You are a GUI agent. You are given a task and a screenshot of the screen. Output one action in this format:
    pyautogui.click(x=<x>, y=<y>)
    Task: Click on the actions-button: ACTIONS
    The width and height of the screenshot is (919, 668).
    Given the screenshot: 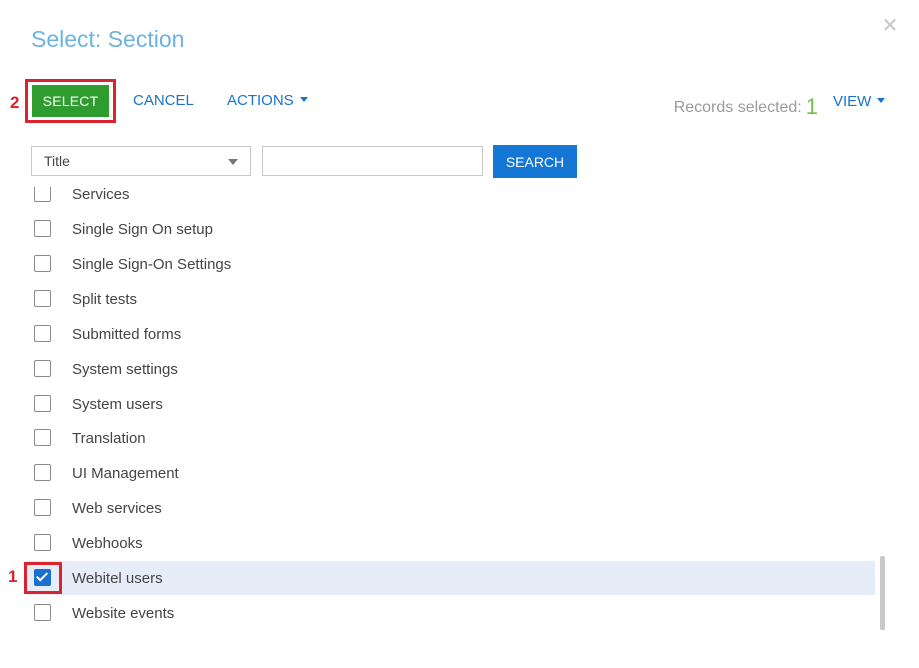 What is the action you would take?
    pyautogui.click(x=267, y=100)
    